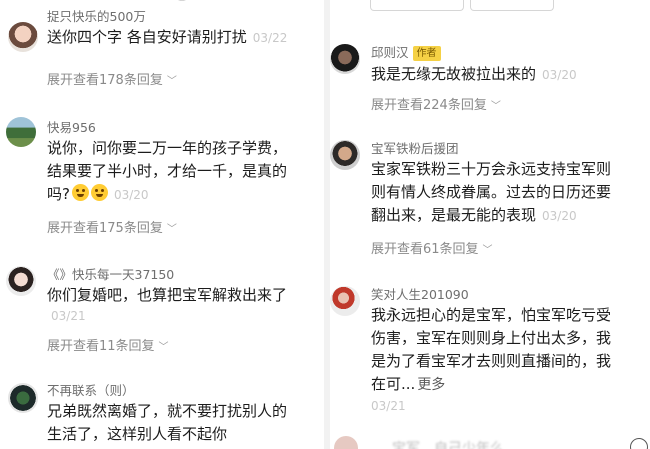 The height and width of the screenshot is (449, 650). What do you see at coordinates (110, 273) in the screenshot?
I see `comment-username: 《》快乐每一天37150` at bounding box center [110, 273].